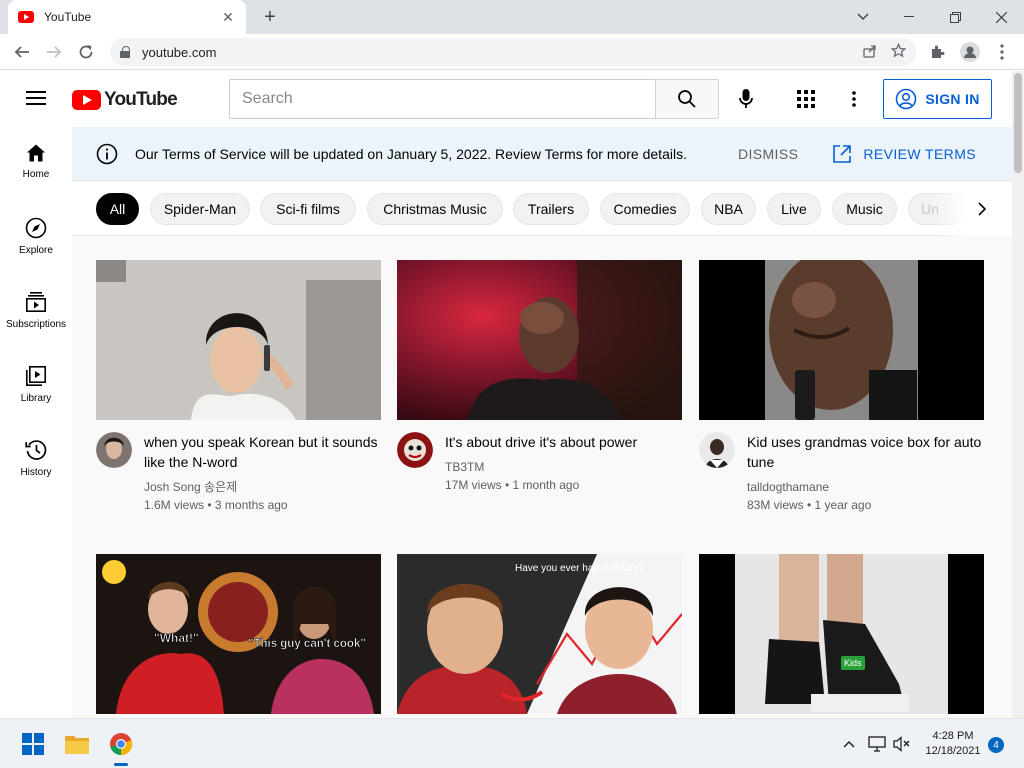 Image resolution: width=1024 pixels, height=768 pixels. I want to click on back-button, so click(22, 52).